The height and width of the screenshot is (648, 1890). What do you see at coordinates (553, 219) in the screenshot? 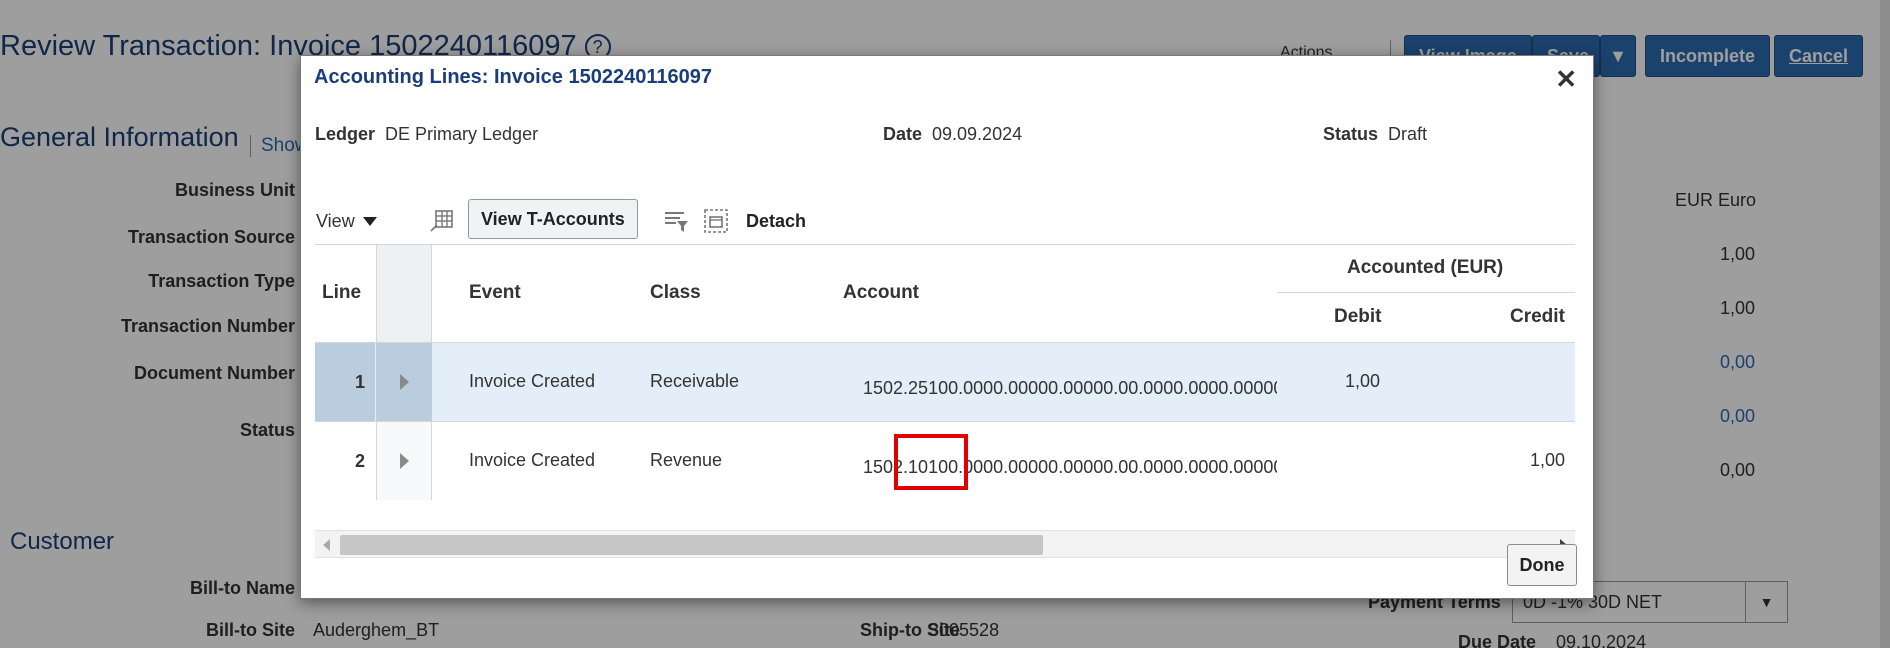
I see `view-t-accounts-button: View T-Accounts` at bounding box center [553, 219].